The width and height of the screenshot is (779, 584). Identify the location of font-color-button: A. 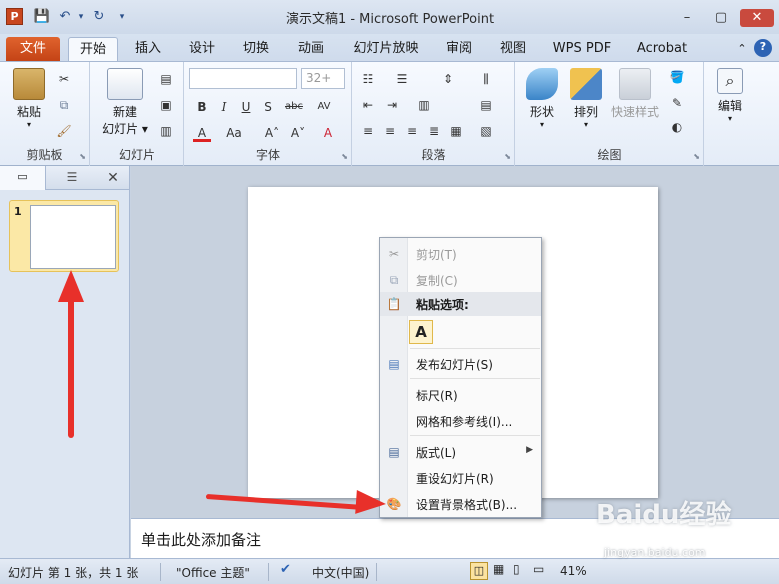
(202, 133).